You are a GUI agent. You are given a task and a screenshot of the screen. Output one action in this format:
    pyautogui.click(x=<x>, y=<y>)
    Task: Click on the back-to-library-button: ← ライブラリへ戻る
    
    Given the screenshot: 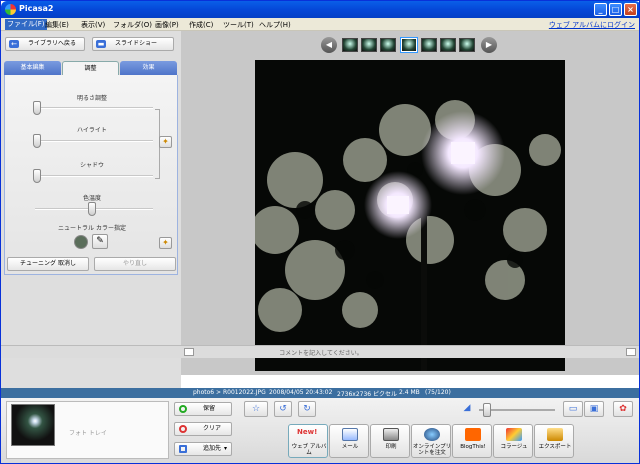 What is the action you would take?
    pyautogui.click(x=45, y=44)
    